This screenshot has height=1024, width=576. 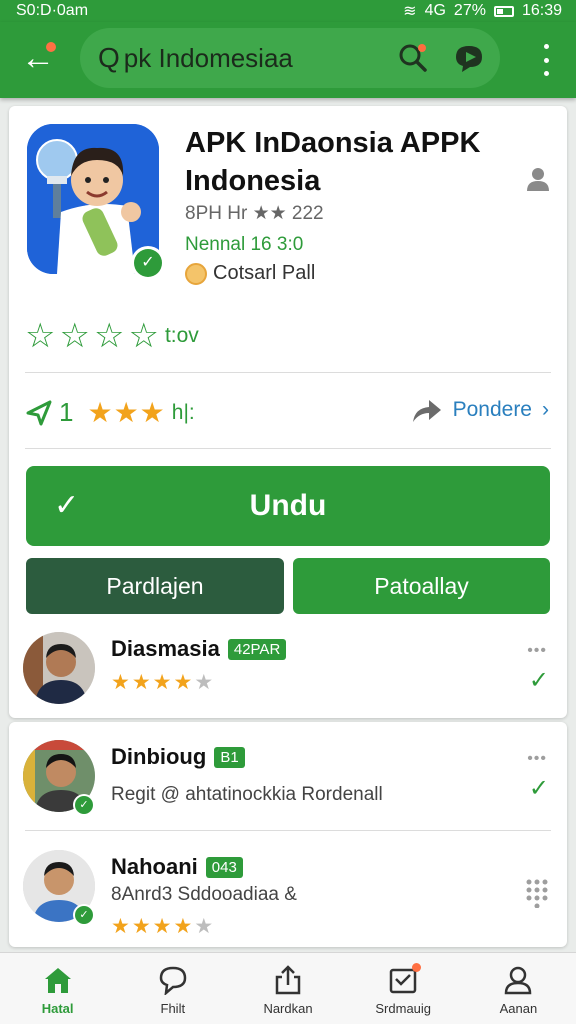 I want to click on share-upload-icon, so click(x=288, y=980).